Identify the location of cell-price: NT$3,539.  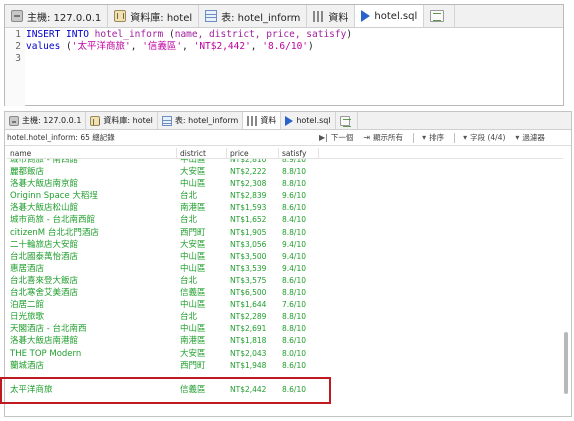
(253, 269).